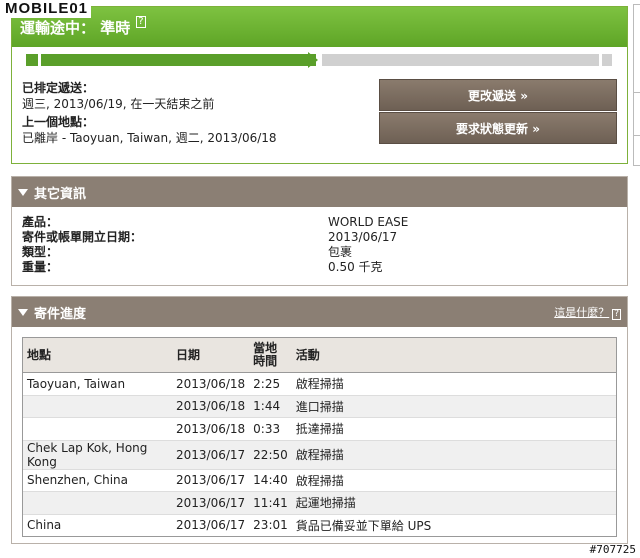  Describe the element at coordinates (40, 222) in the screenshot. I see `product-label: 產品：` at that location.